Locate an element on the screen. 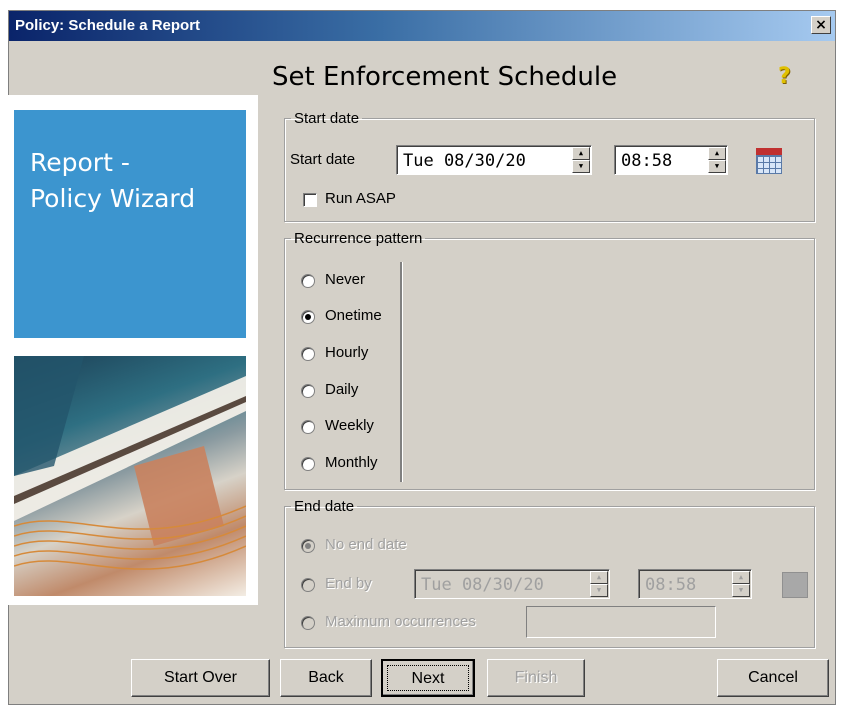 The image size is (845, 712). start-date-spinner: ▲ ▼ is located at coordinates (581, 160).